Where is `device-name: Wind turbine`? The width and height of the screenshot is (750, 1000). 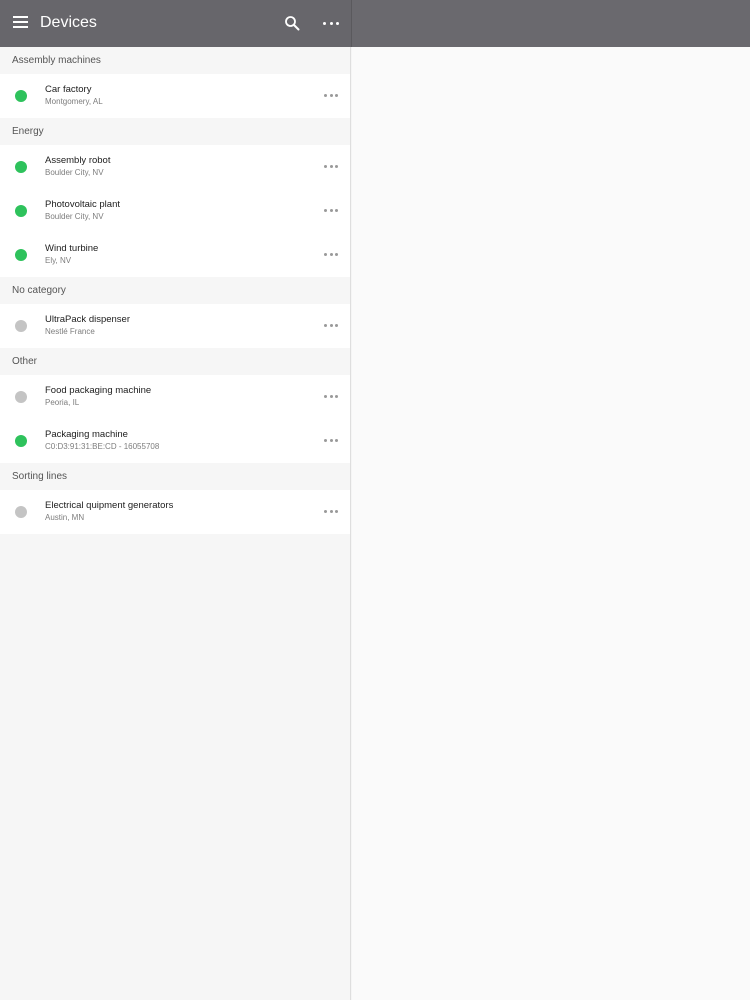
device-name: Wind turbine is located at coordinates (72, 248).